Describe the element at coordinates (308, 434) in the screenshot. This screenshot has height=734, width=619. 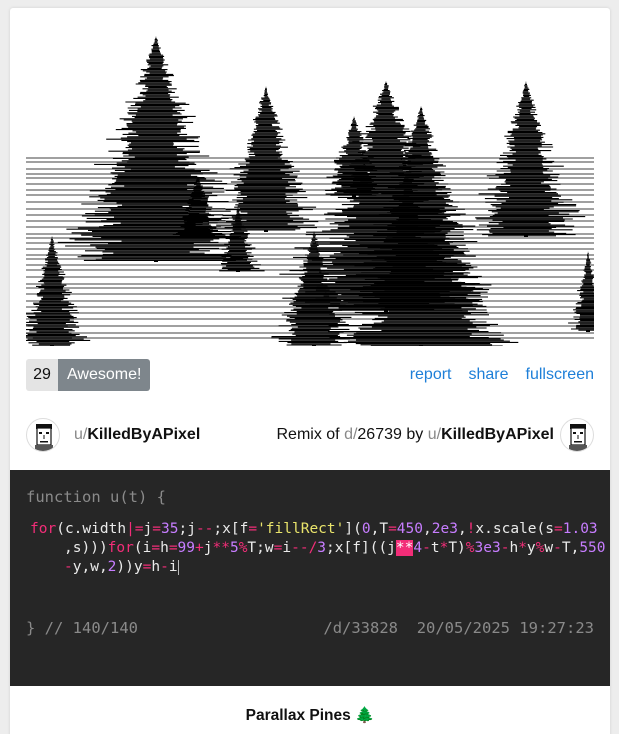
I see `remix-label: Remix of` at that location.